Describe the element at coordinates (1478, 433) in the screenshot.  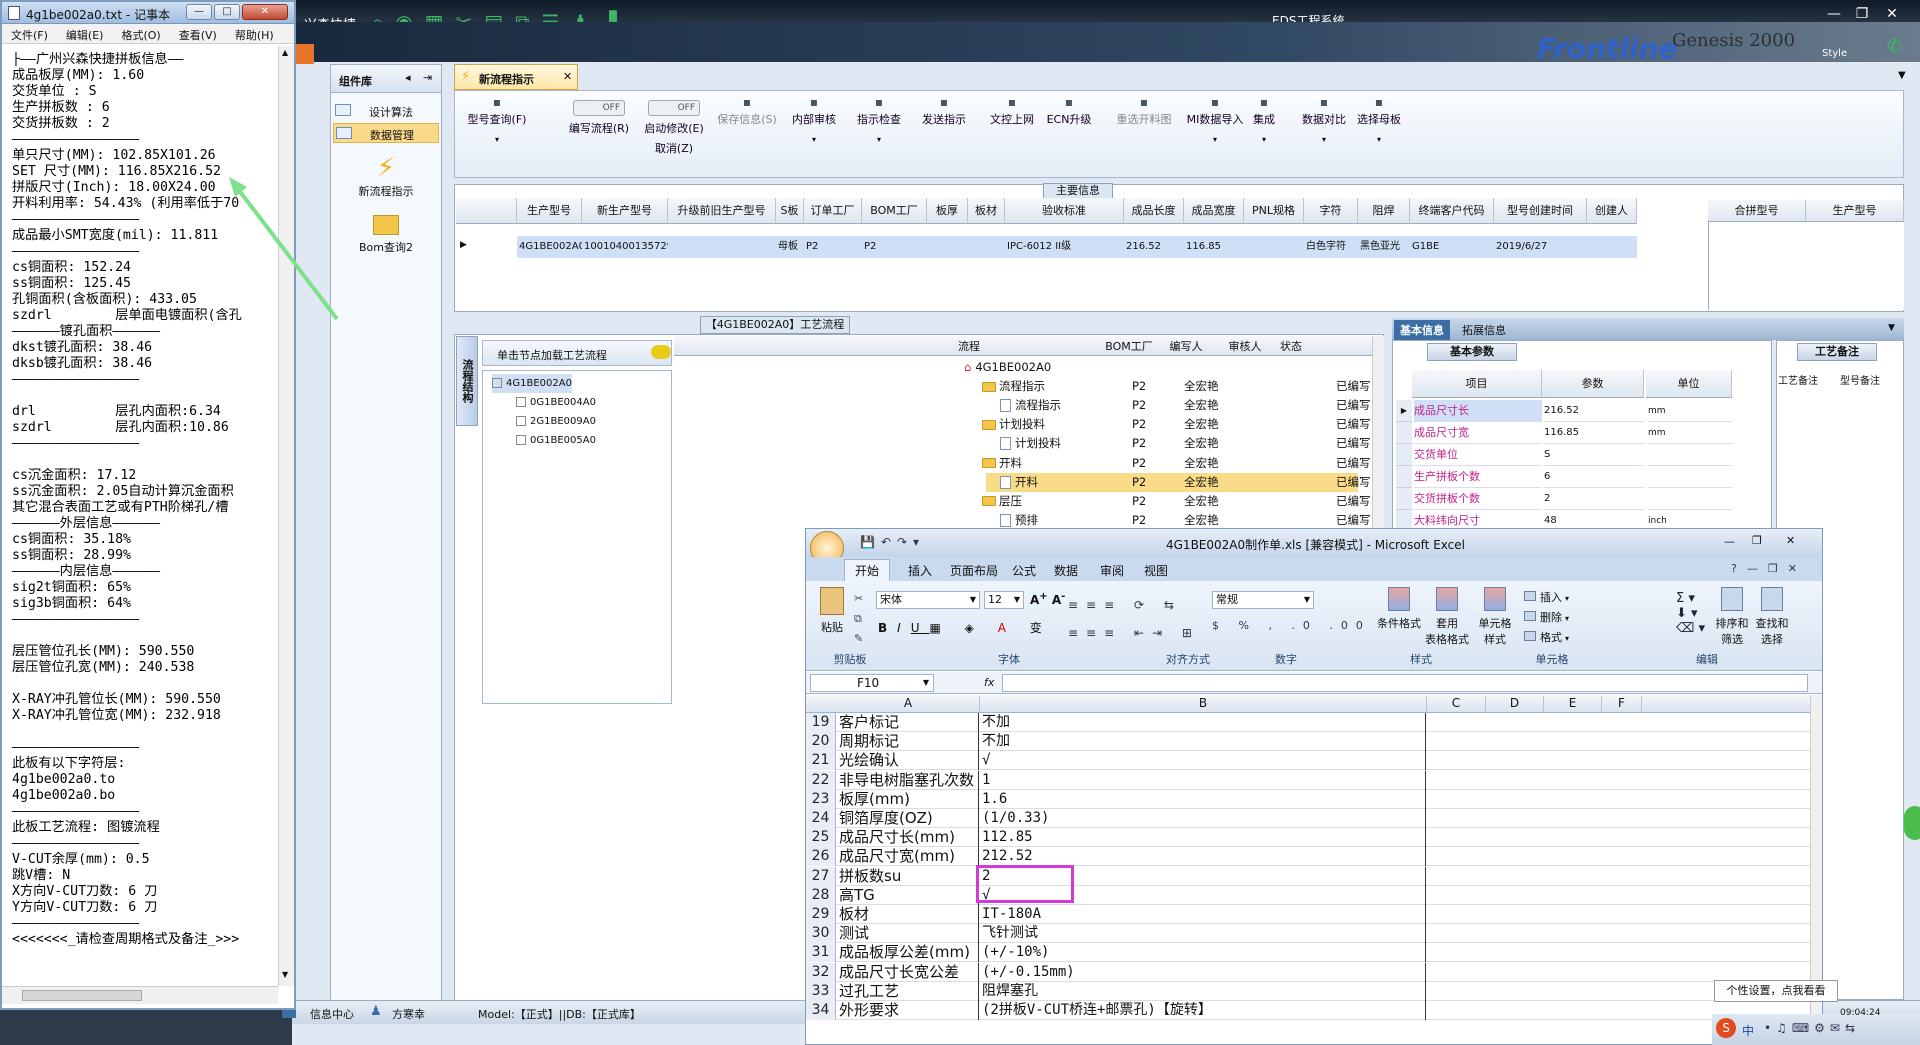
I see `param-item: 成品尺寸宽` at that location.